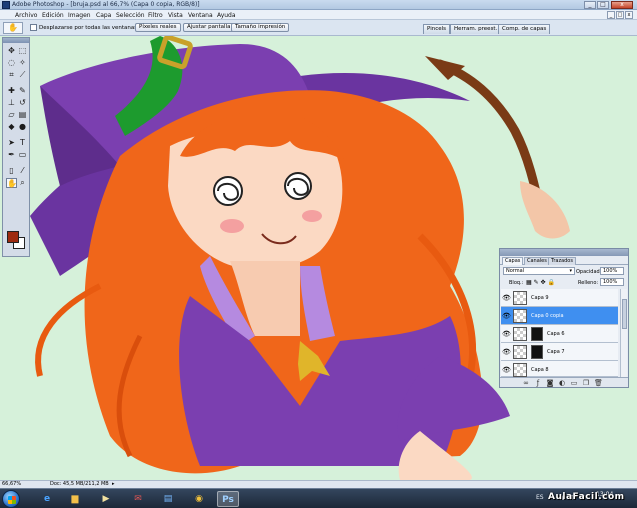  Describe the element at coordinates (11, 171) in the screenshot. I see `notes-tool-icon: ▯` at that location.